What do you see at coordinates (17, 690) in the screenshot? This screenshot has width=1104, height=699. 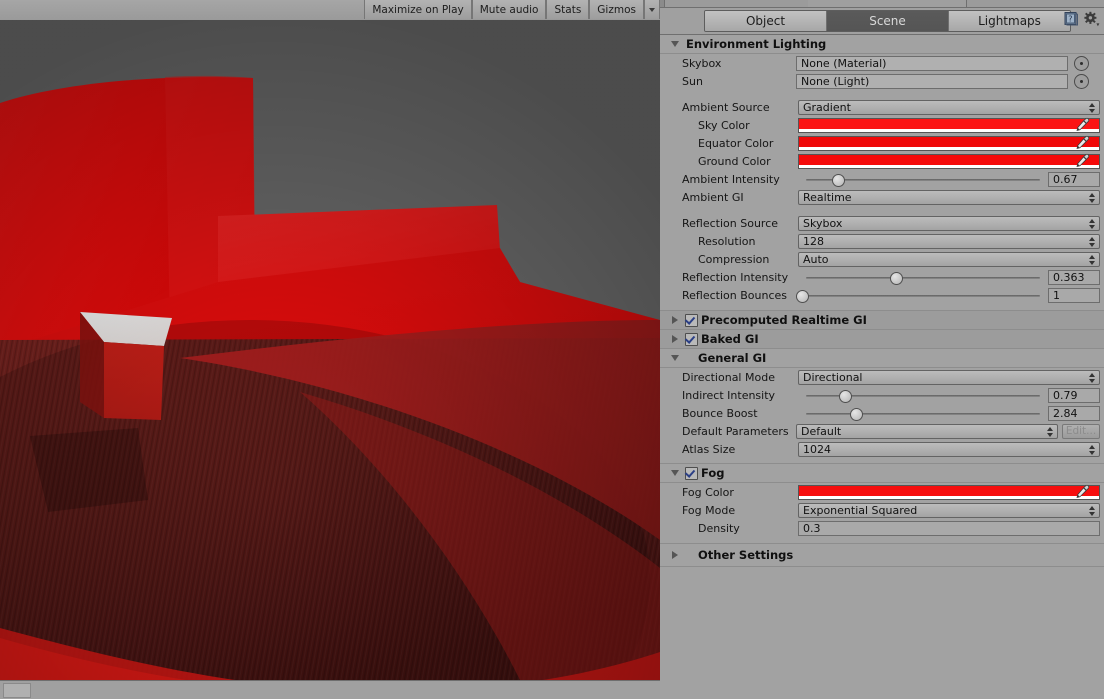 I see `status-bar-handle` at bounding box center [17, 690].